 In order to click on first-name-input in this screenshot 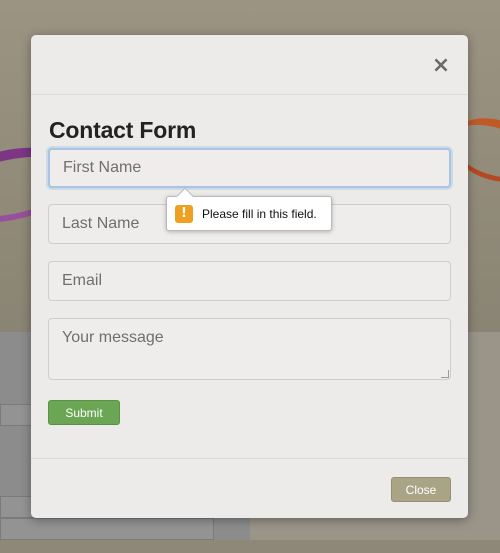, I will do `click(249, 168)`.